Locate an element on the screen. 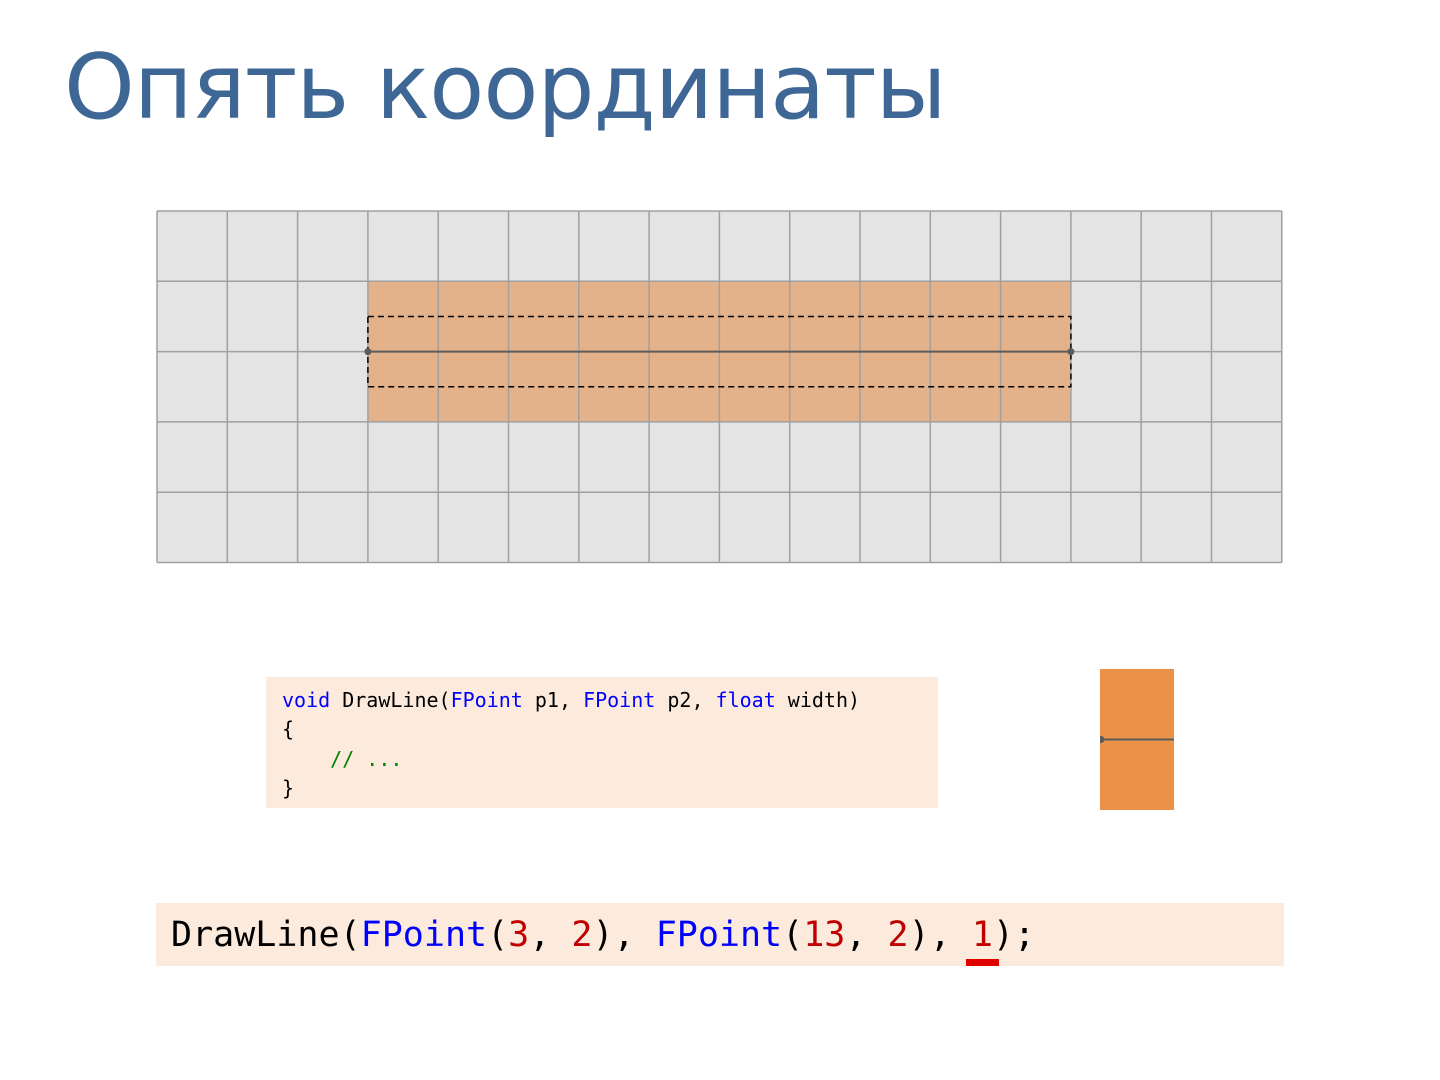 The width and height of the screenshot is (1440, 1080). call-x2: 13 is located at coordinates (824, 935).